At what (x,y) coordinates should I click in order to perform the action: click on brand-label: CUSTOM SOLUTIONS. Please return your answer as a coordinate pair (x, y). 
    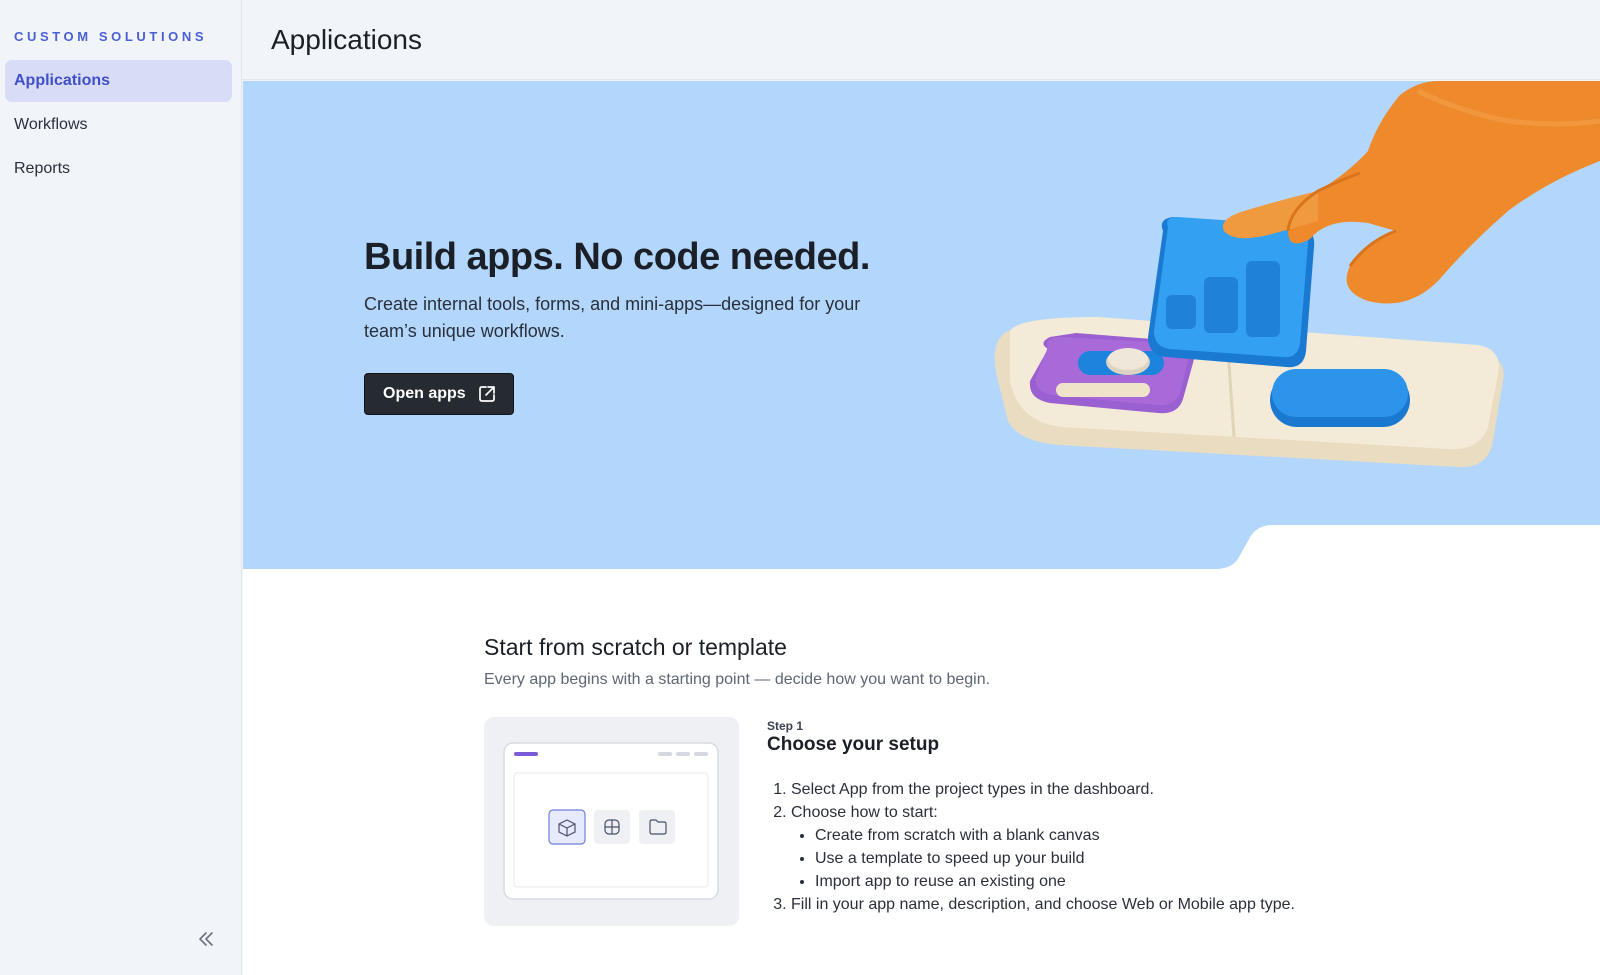
    Looking at the image, I should click on (111, 36).